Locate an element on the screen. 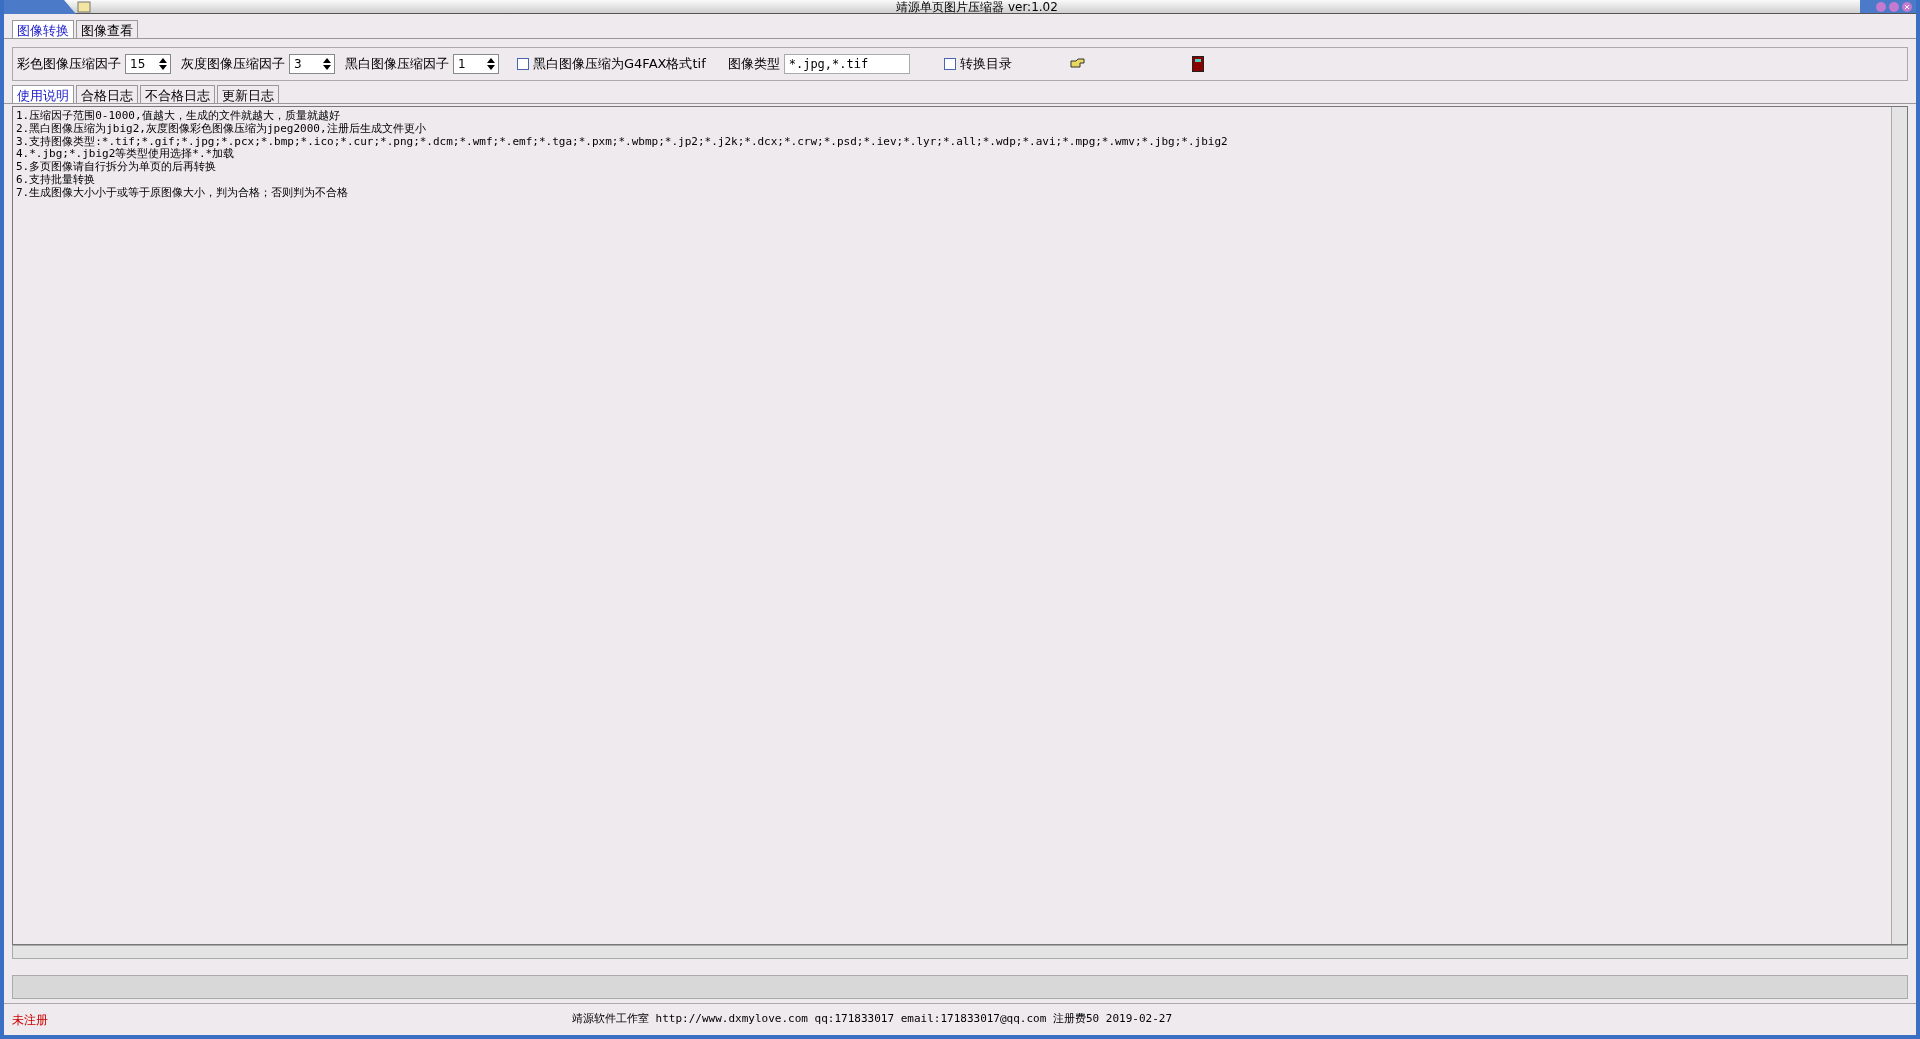 The height and width of the screenshot is (1039, 1920). instruction-line: 4.*.jbg;*.jbig2等类型使用选择*.*加载 is located at coordinates (126, 154).